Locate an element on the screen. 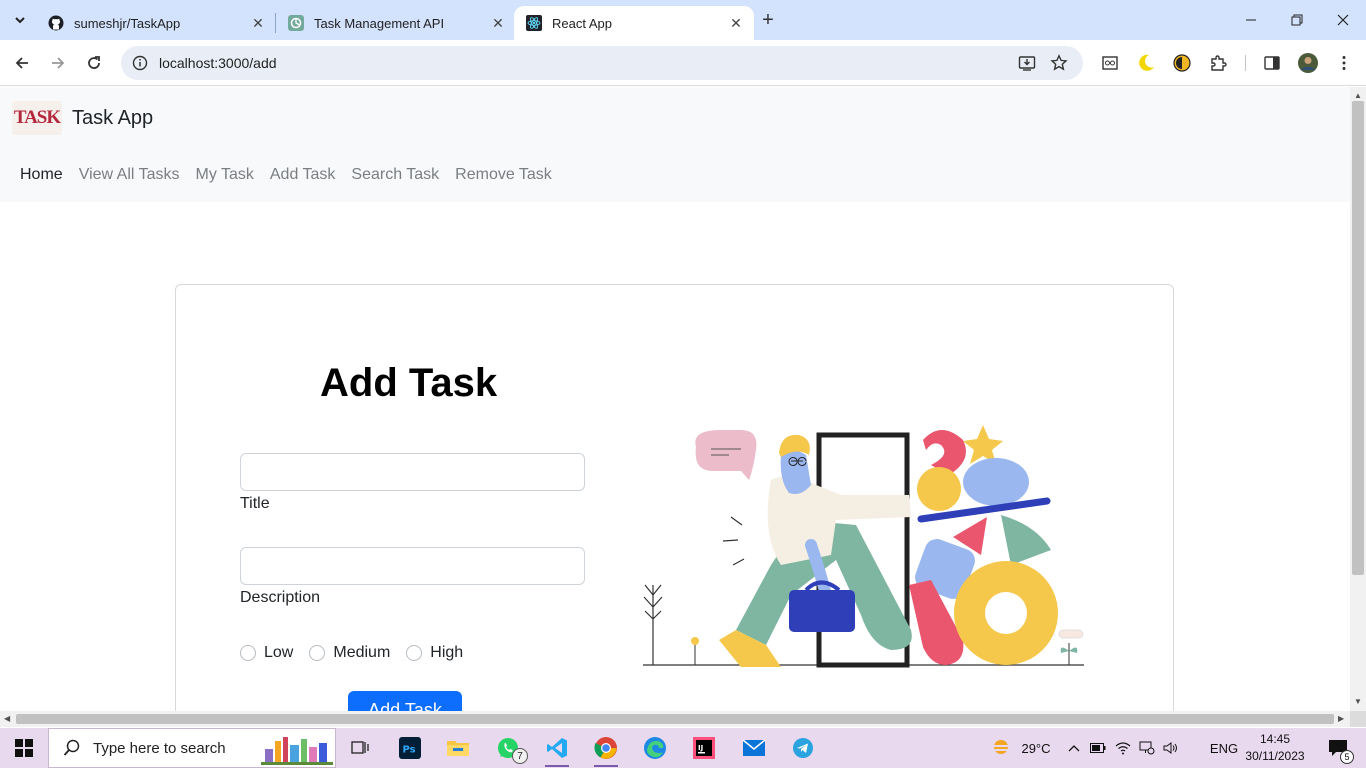  new-tab-button: + is located at coordinates (768, 20).